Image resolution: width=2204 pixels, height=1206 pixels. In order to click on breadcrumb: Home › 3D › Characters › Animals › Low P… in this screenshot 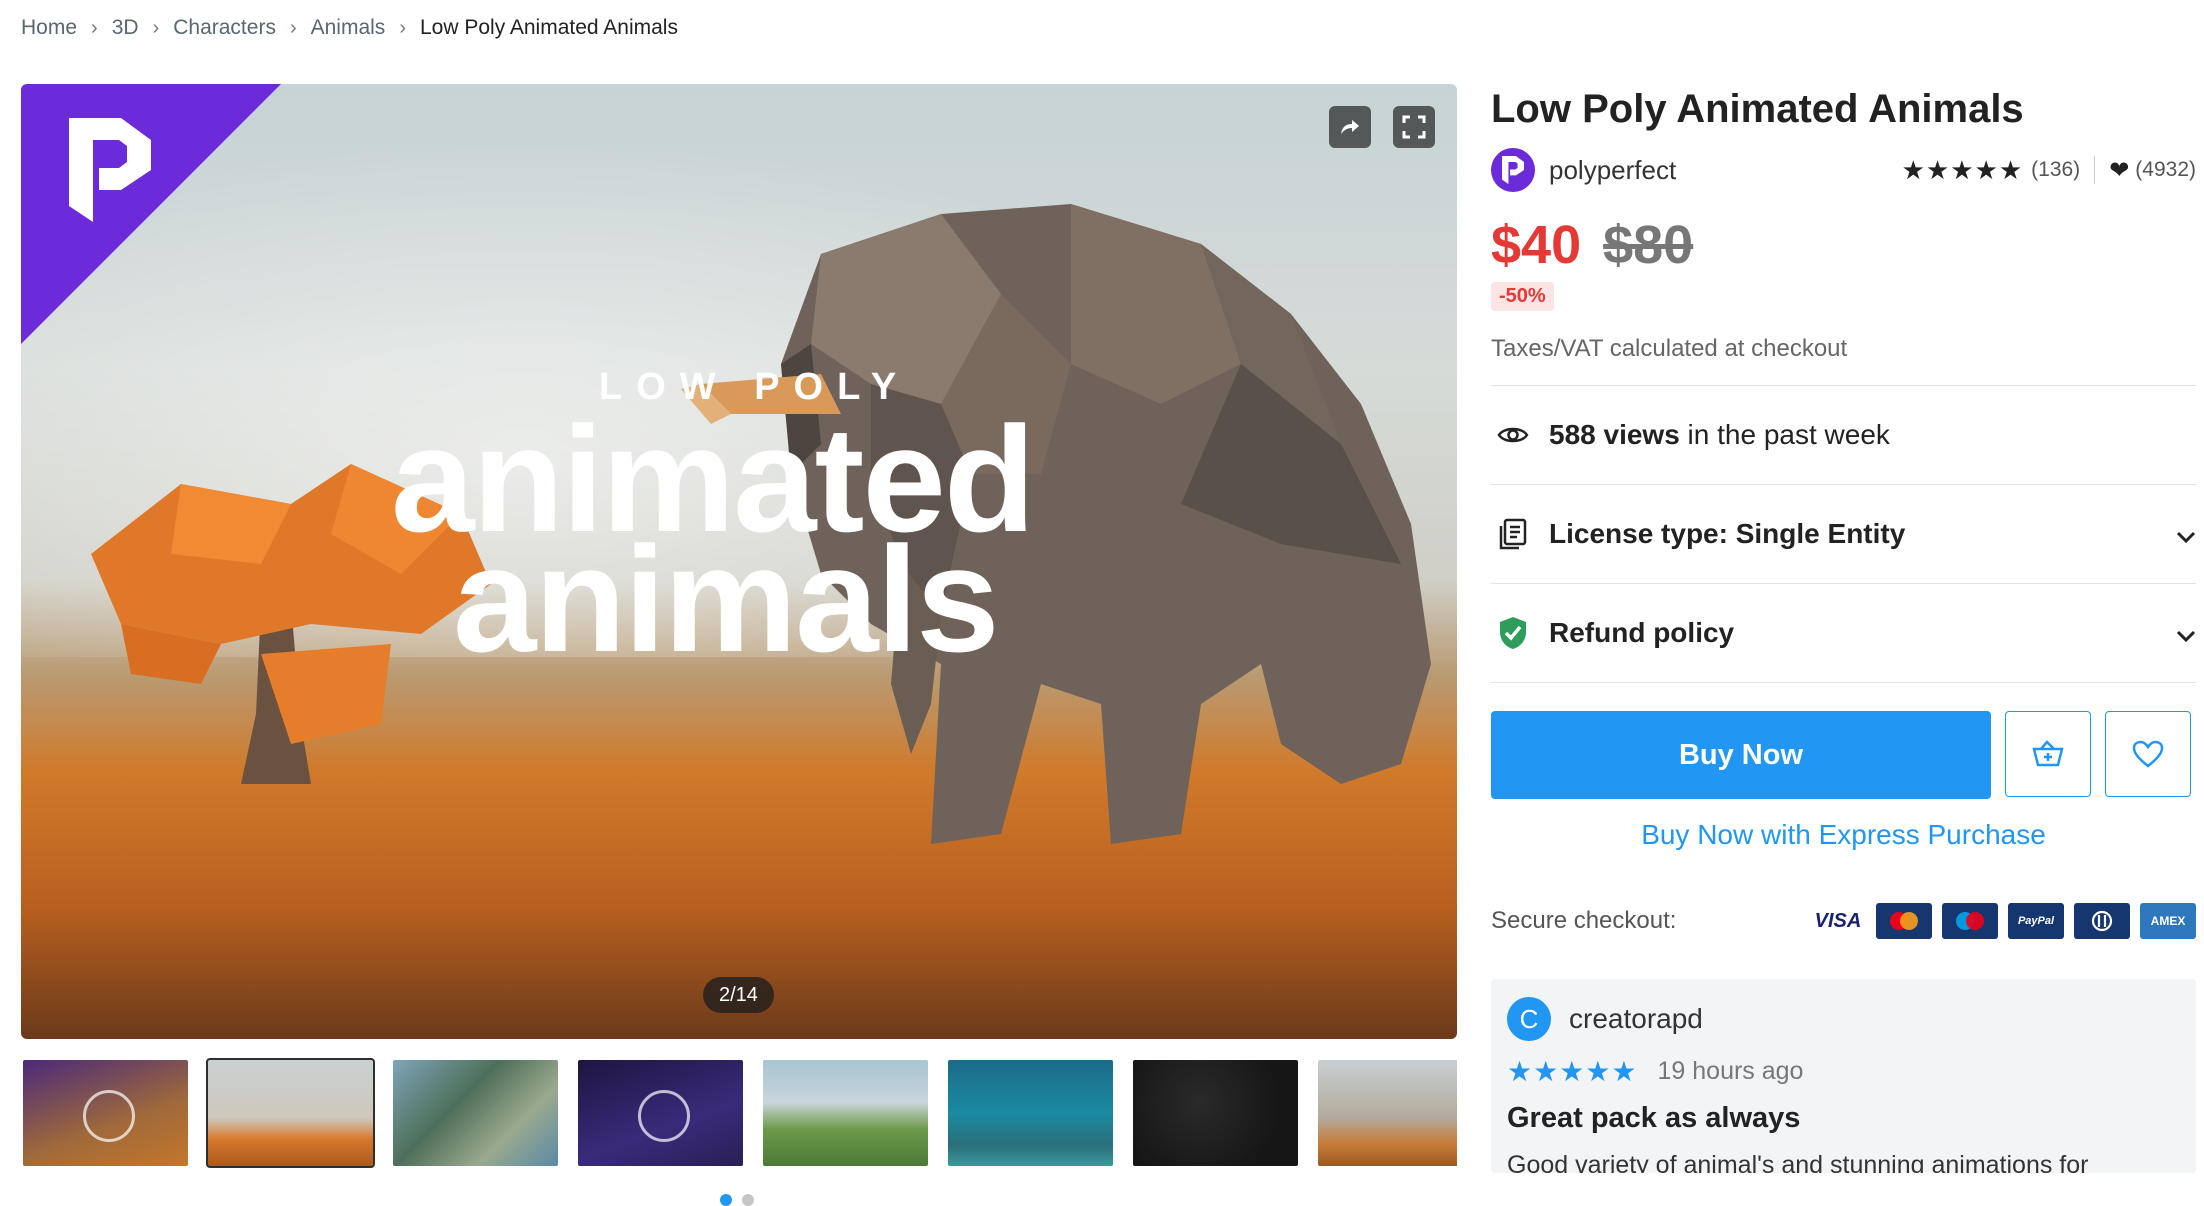, I will do `click(349, 28)`.